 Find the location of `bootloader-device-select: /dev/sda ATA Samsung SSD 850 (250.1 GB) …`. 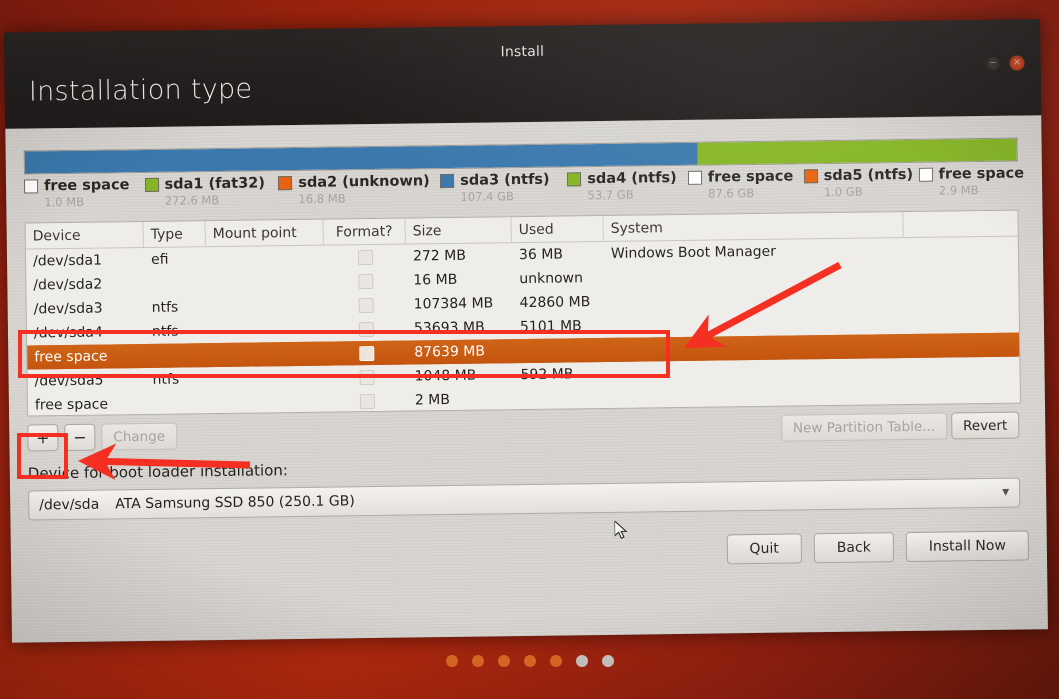

bootloader-device-select: /dev/sda ATA Samsung SSD 850 (250.1 GB) … is located at coordinates (524, 499).